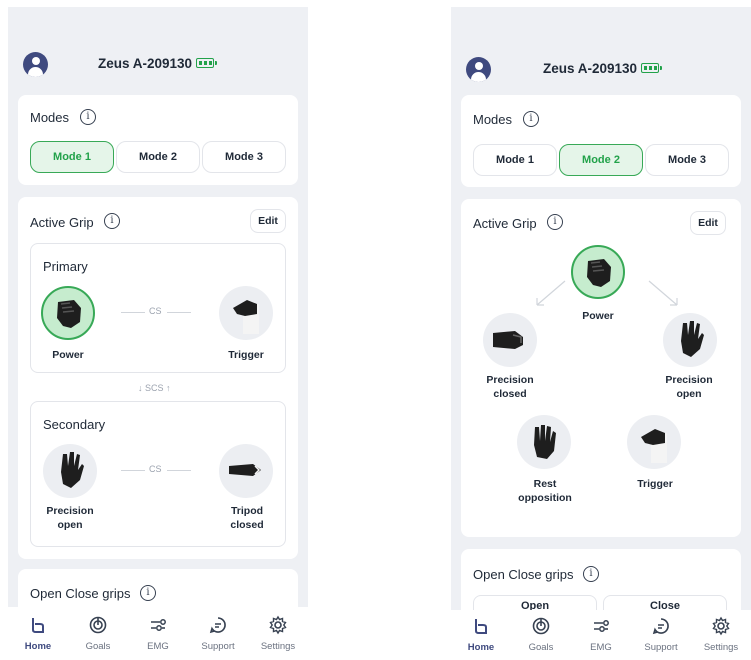 The width and height of the screenshot is (751, 660). I want to click on grip-label: Tripod closed, so click(247, 518).